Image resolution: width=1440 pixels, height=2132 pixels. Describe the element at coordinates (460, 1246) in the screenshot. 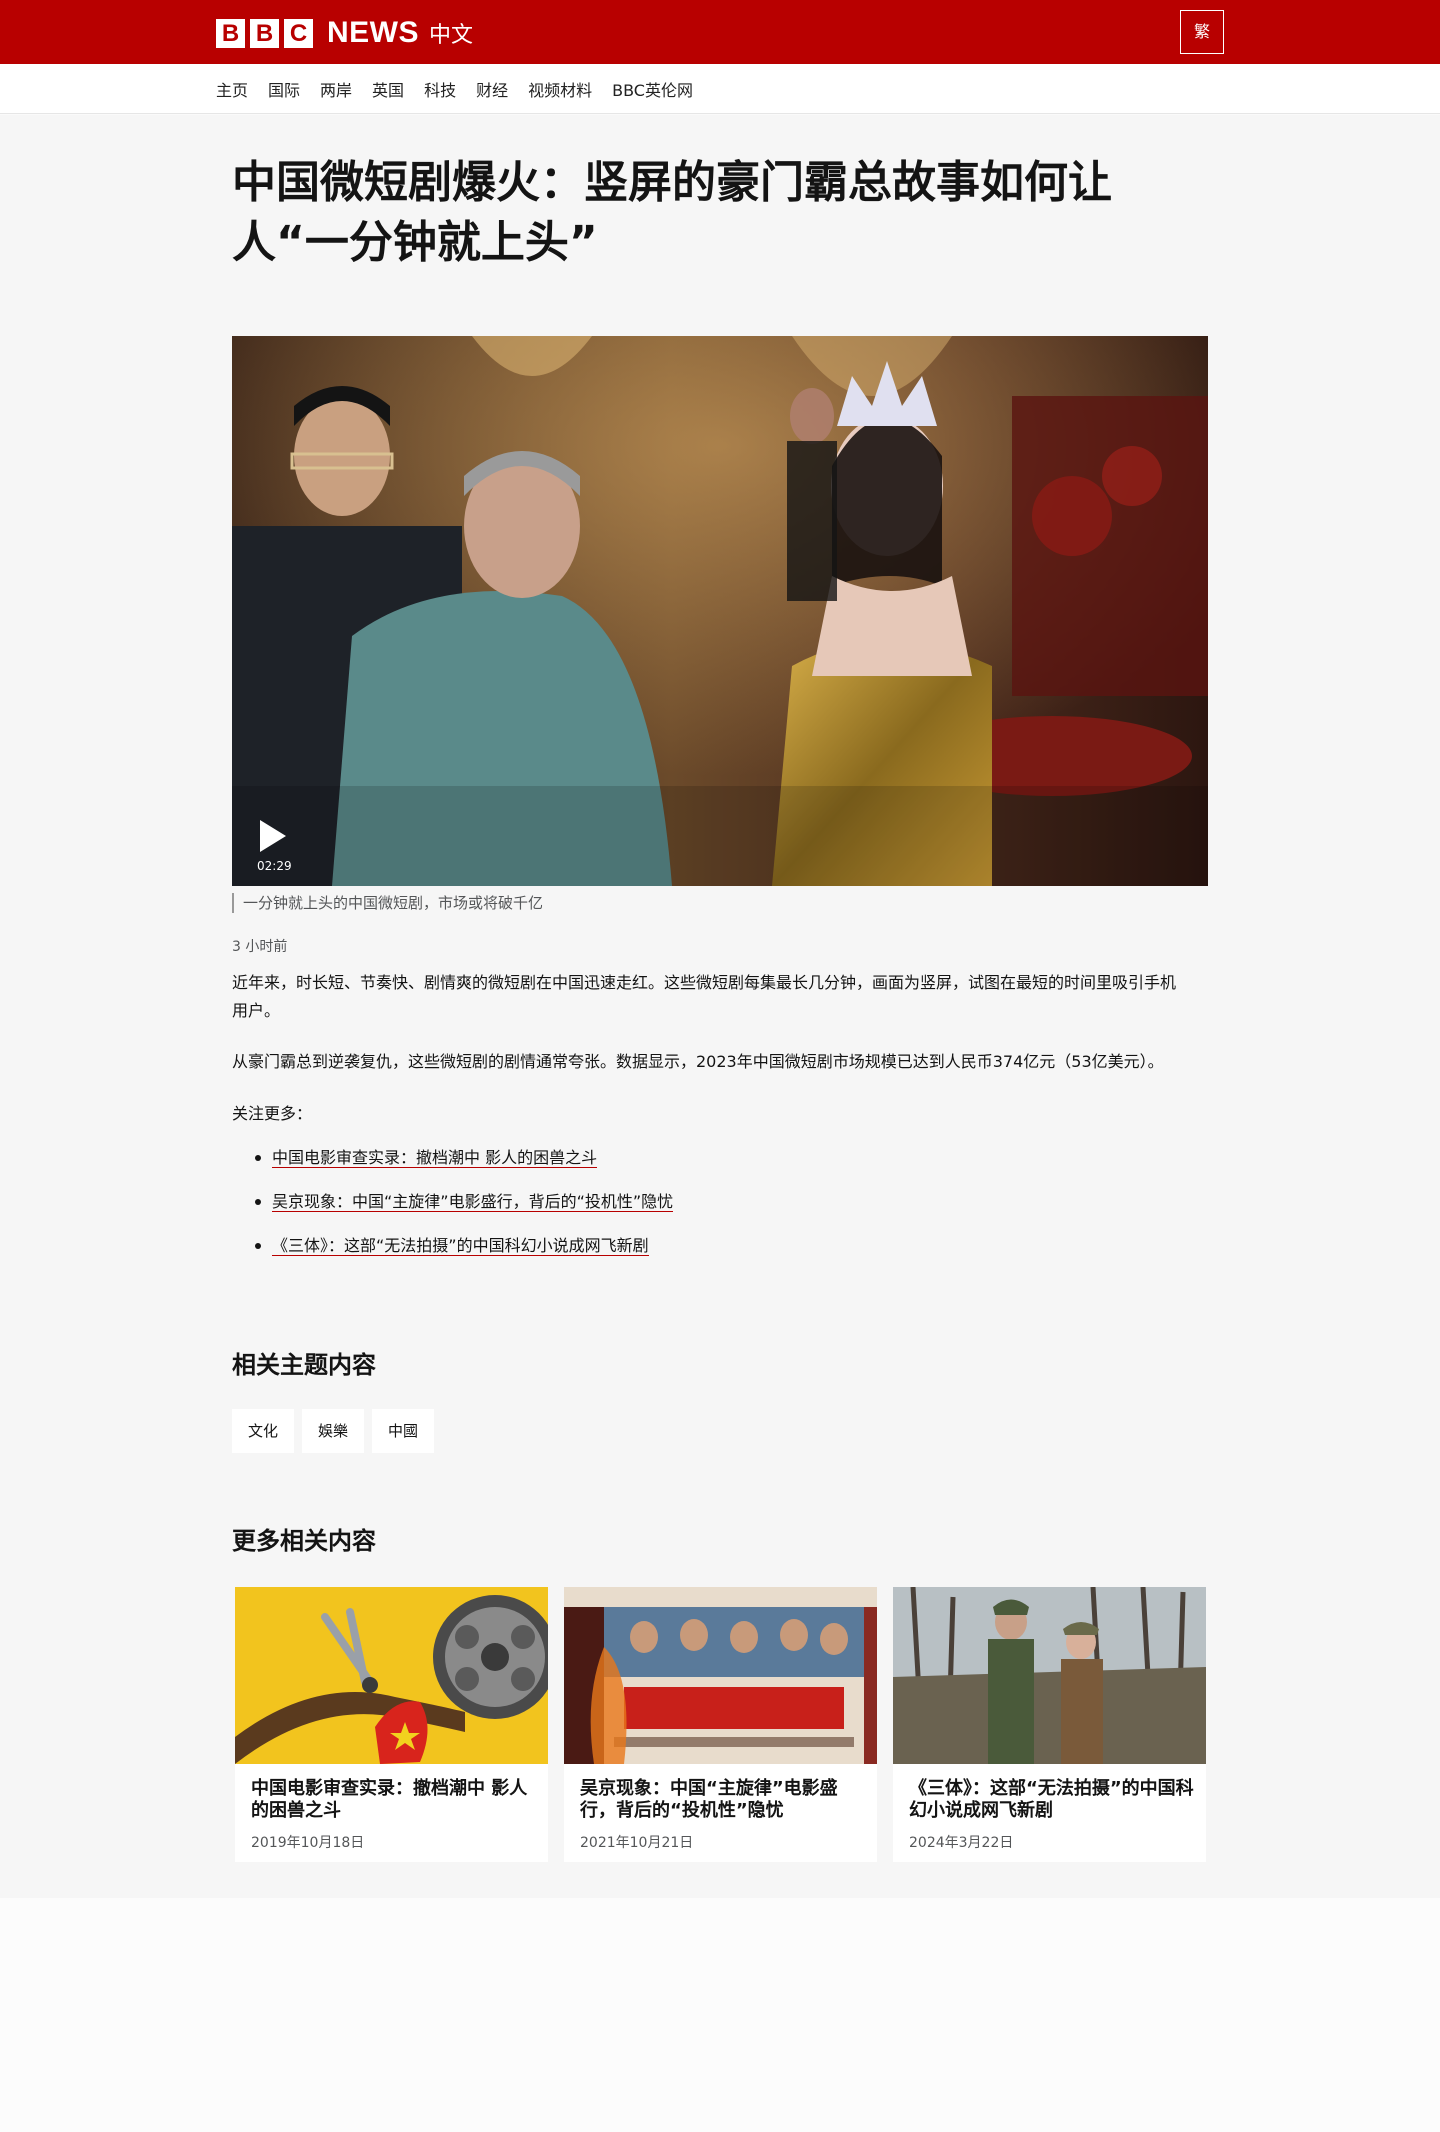

I see `related-link-three-body: 《三体》：这部“无法拍摄”的中国科幻小说成网飞新剧` at that location.